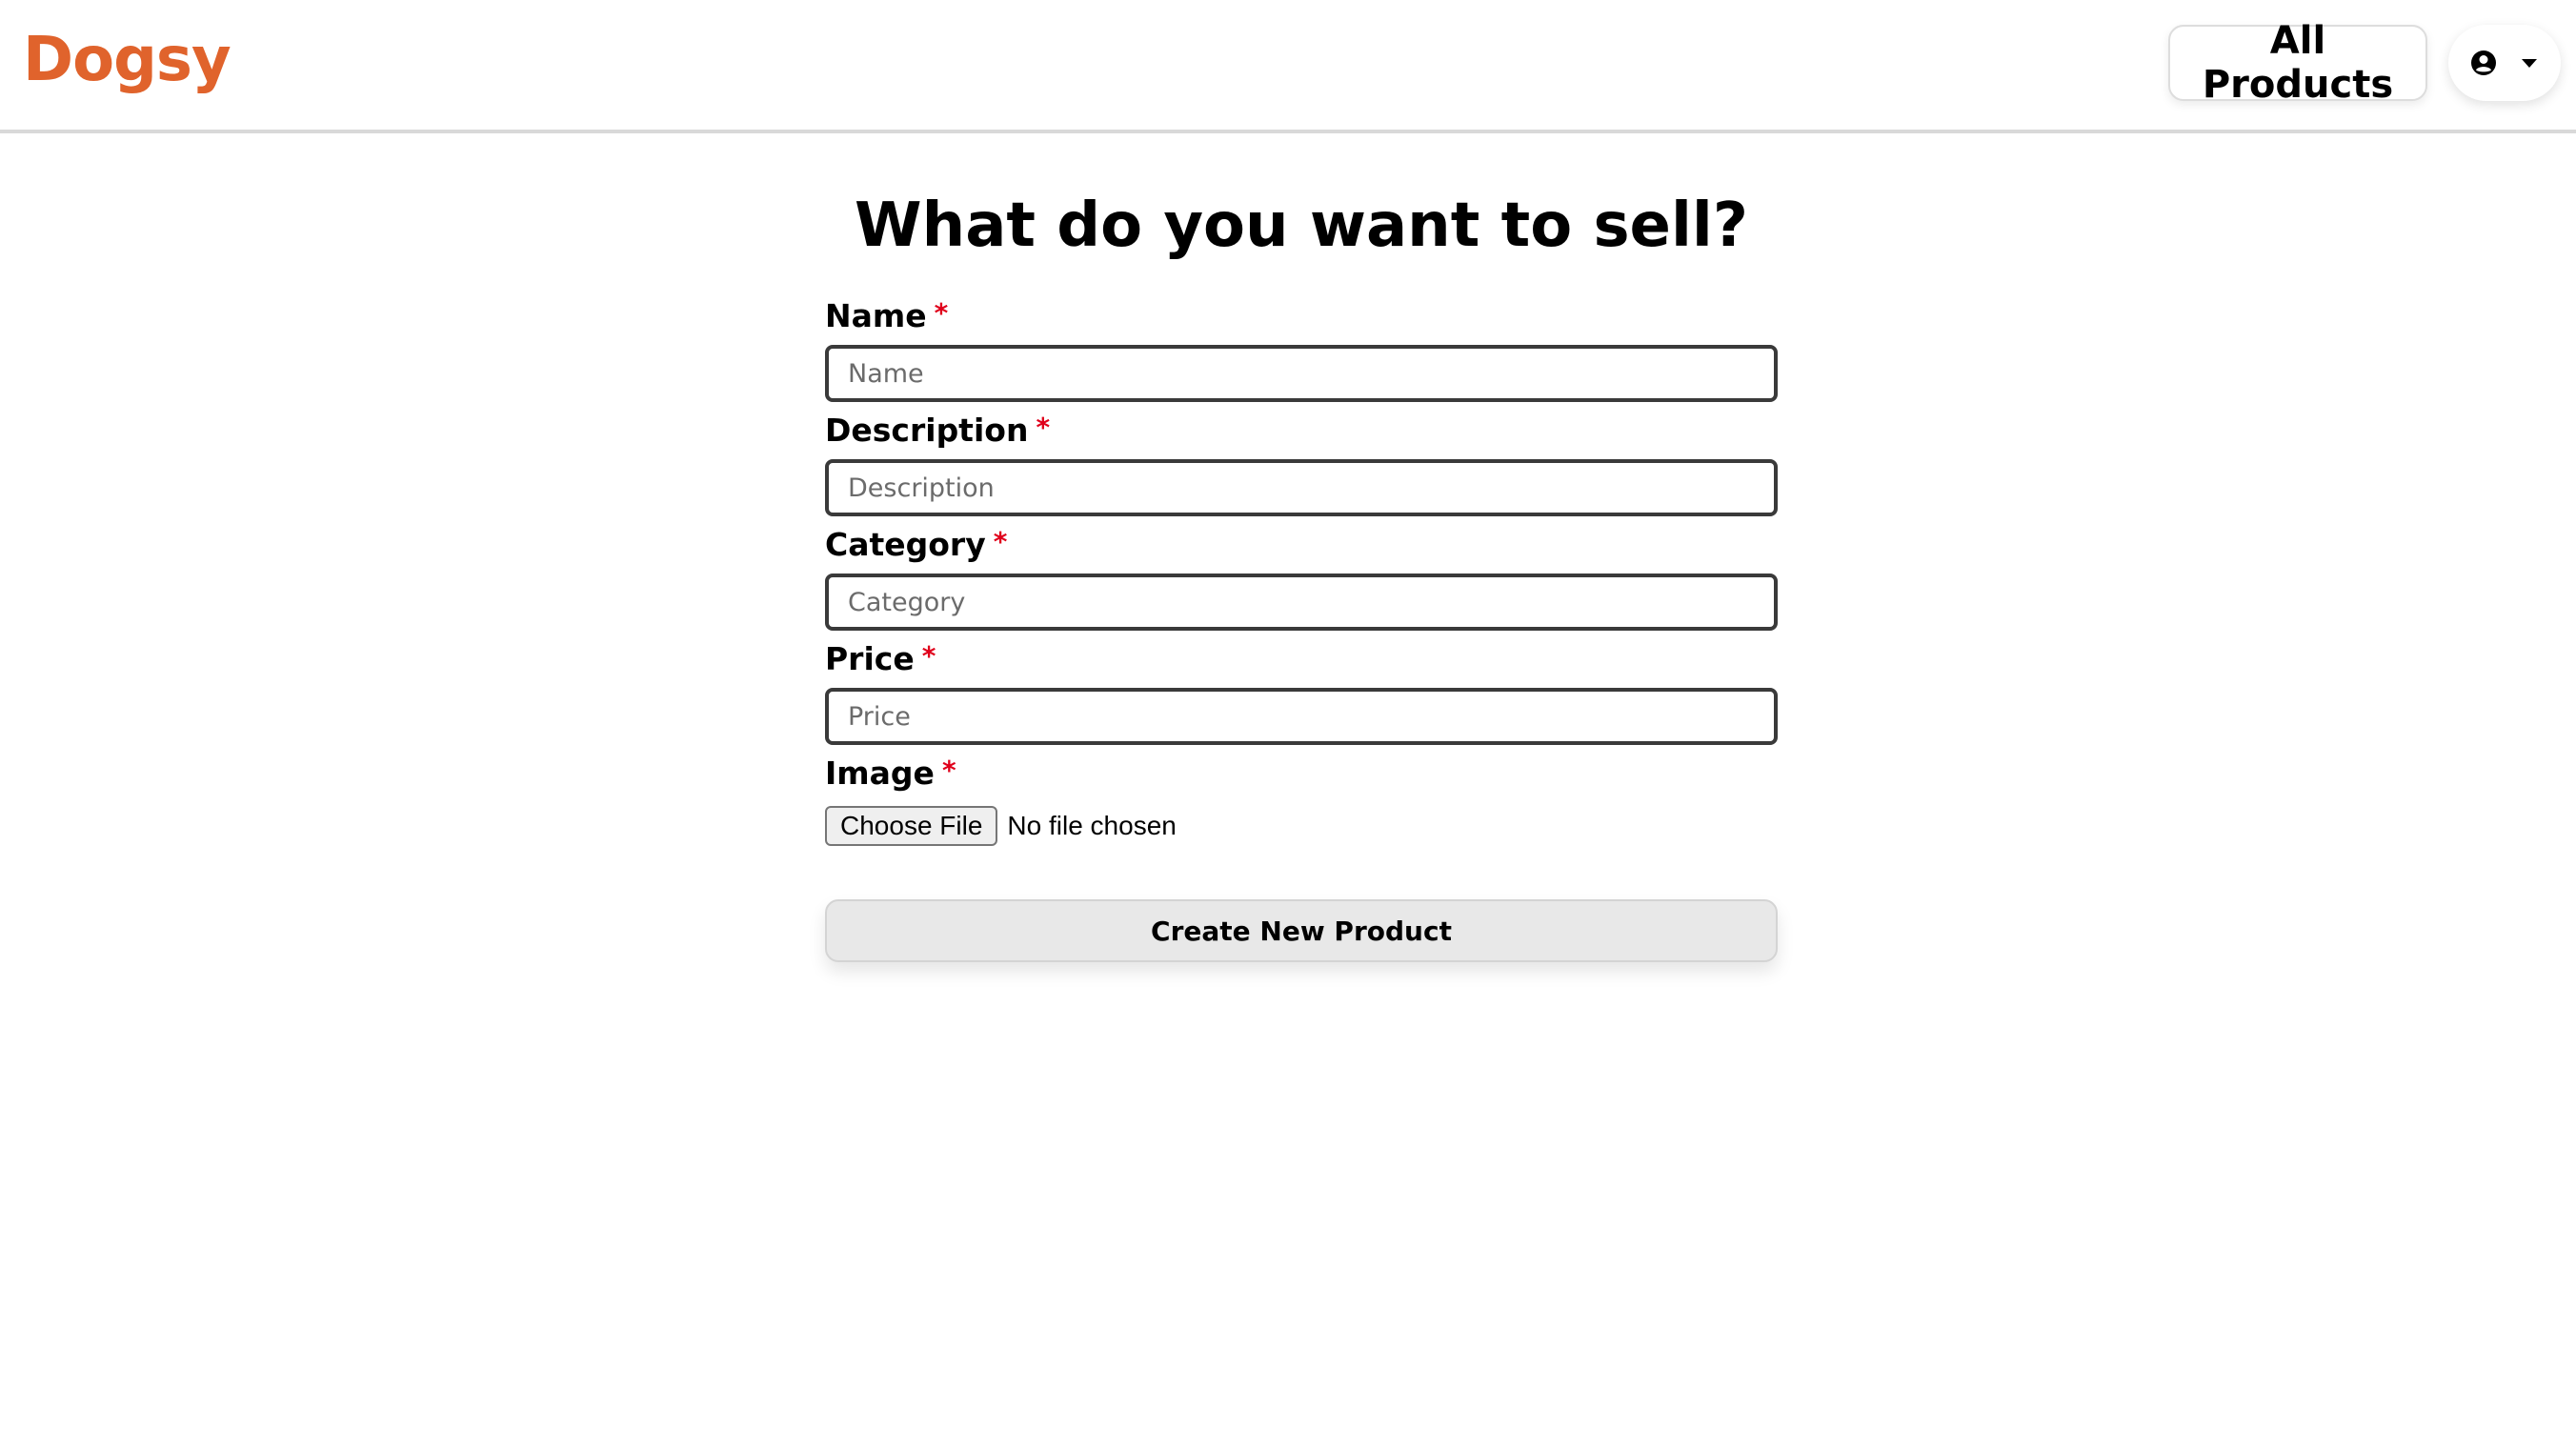  Describe the element at coordinates (1301, 487) in the screenshot. I see `description-input` at that location.